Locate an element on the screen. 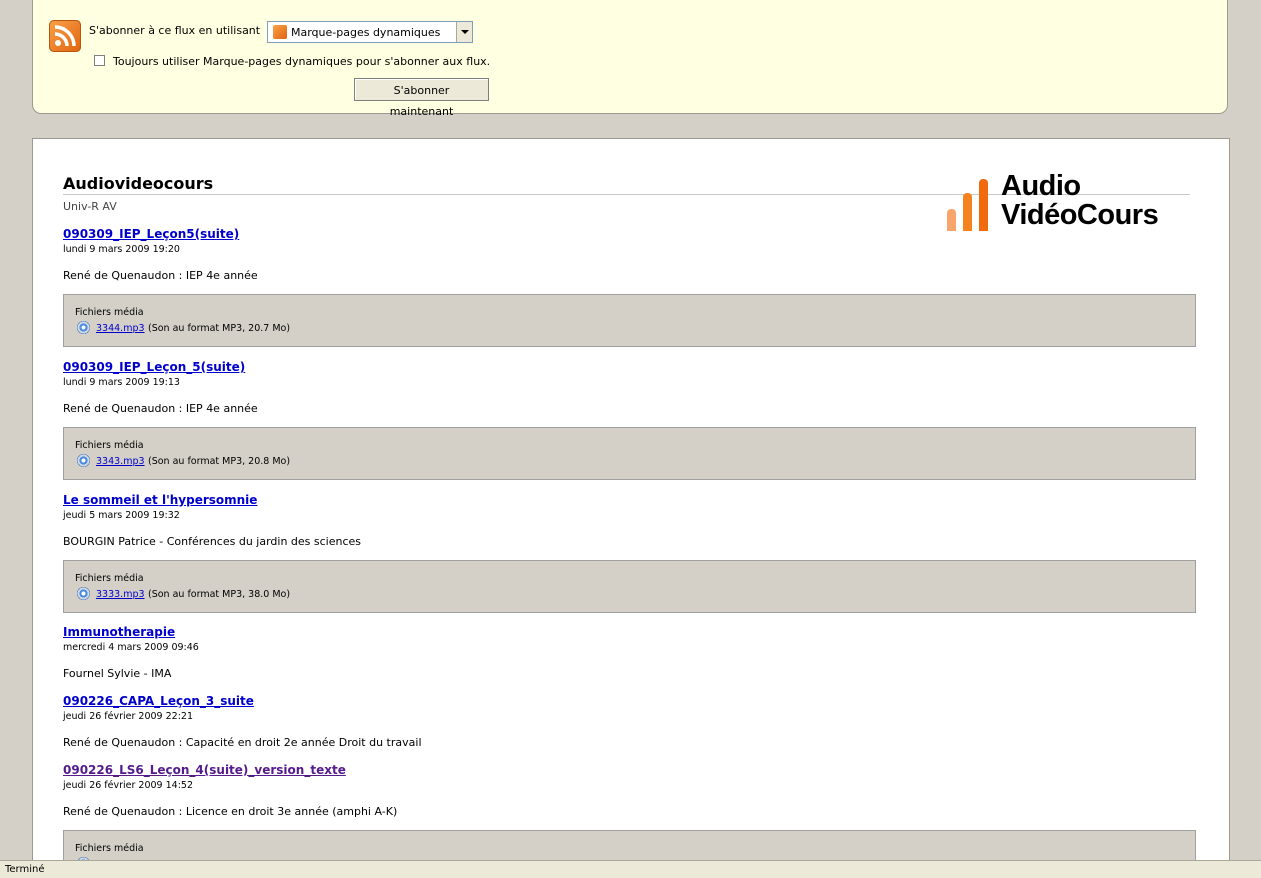 The image size is (1261, 878). entry-date: lundi 9 mars 2009 19:13 is located at coordinates (121, 382).